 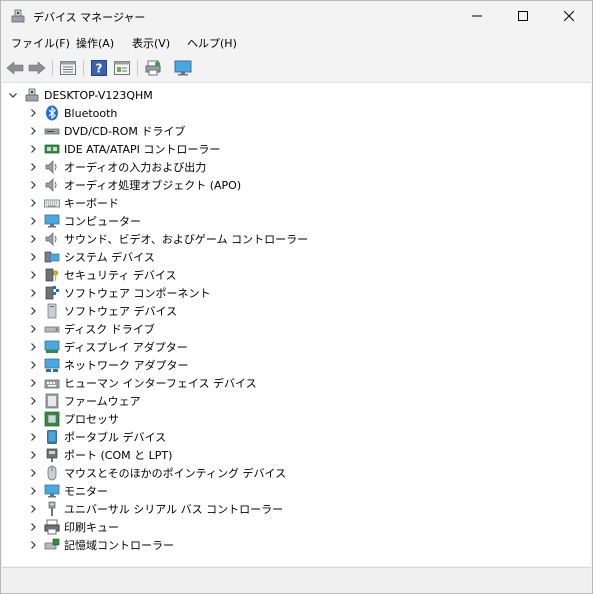 I want to click on tree-item: マウスとそのほかのポインティング デバイス, so click(x=157, y=473).